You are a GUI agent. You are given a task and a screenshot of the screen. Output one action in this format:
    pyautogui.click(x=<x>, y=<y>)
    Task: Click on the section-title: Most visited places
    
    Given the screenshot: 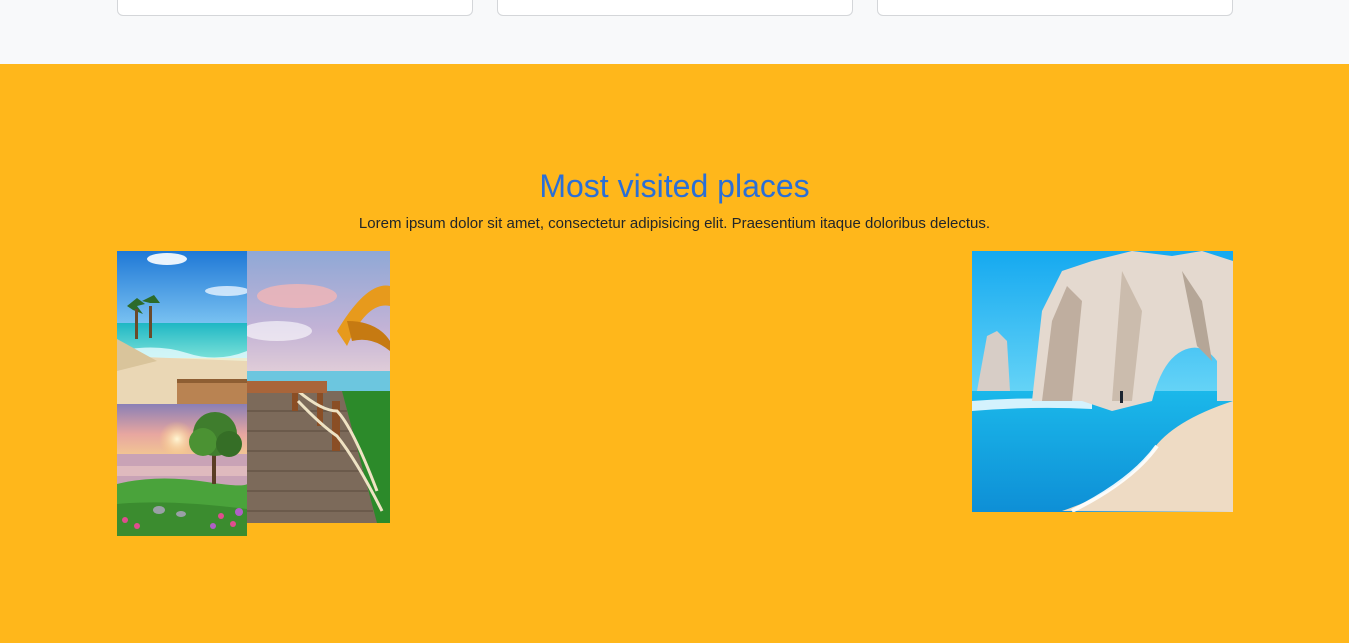 What is the action you would take?
    pyautogui.click(x=674, y=186)
    